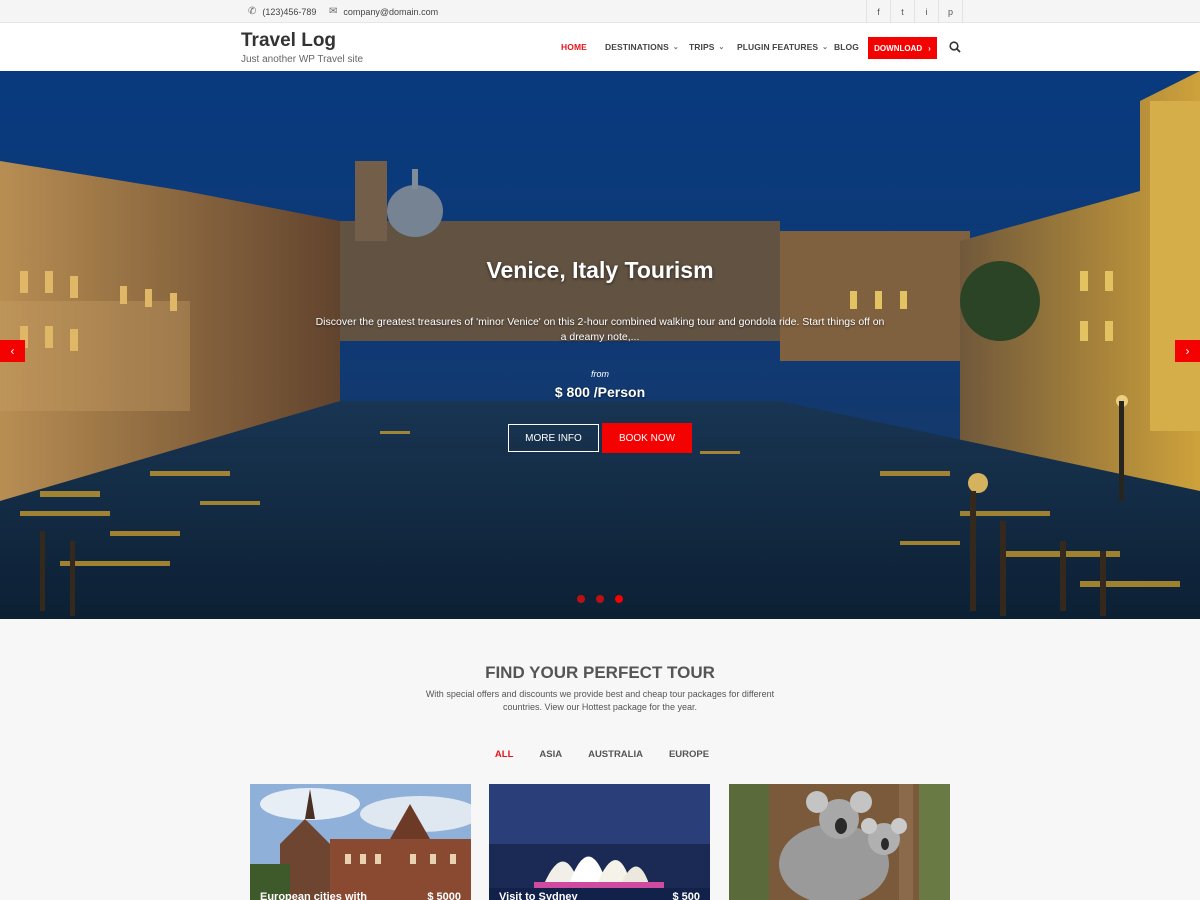  Describe the element at coordinates (12, 351) in the screenshot. I see `prev-slide-arrow-icon: ‹` at that location.